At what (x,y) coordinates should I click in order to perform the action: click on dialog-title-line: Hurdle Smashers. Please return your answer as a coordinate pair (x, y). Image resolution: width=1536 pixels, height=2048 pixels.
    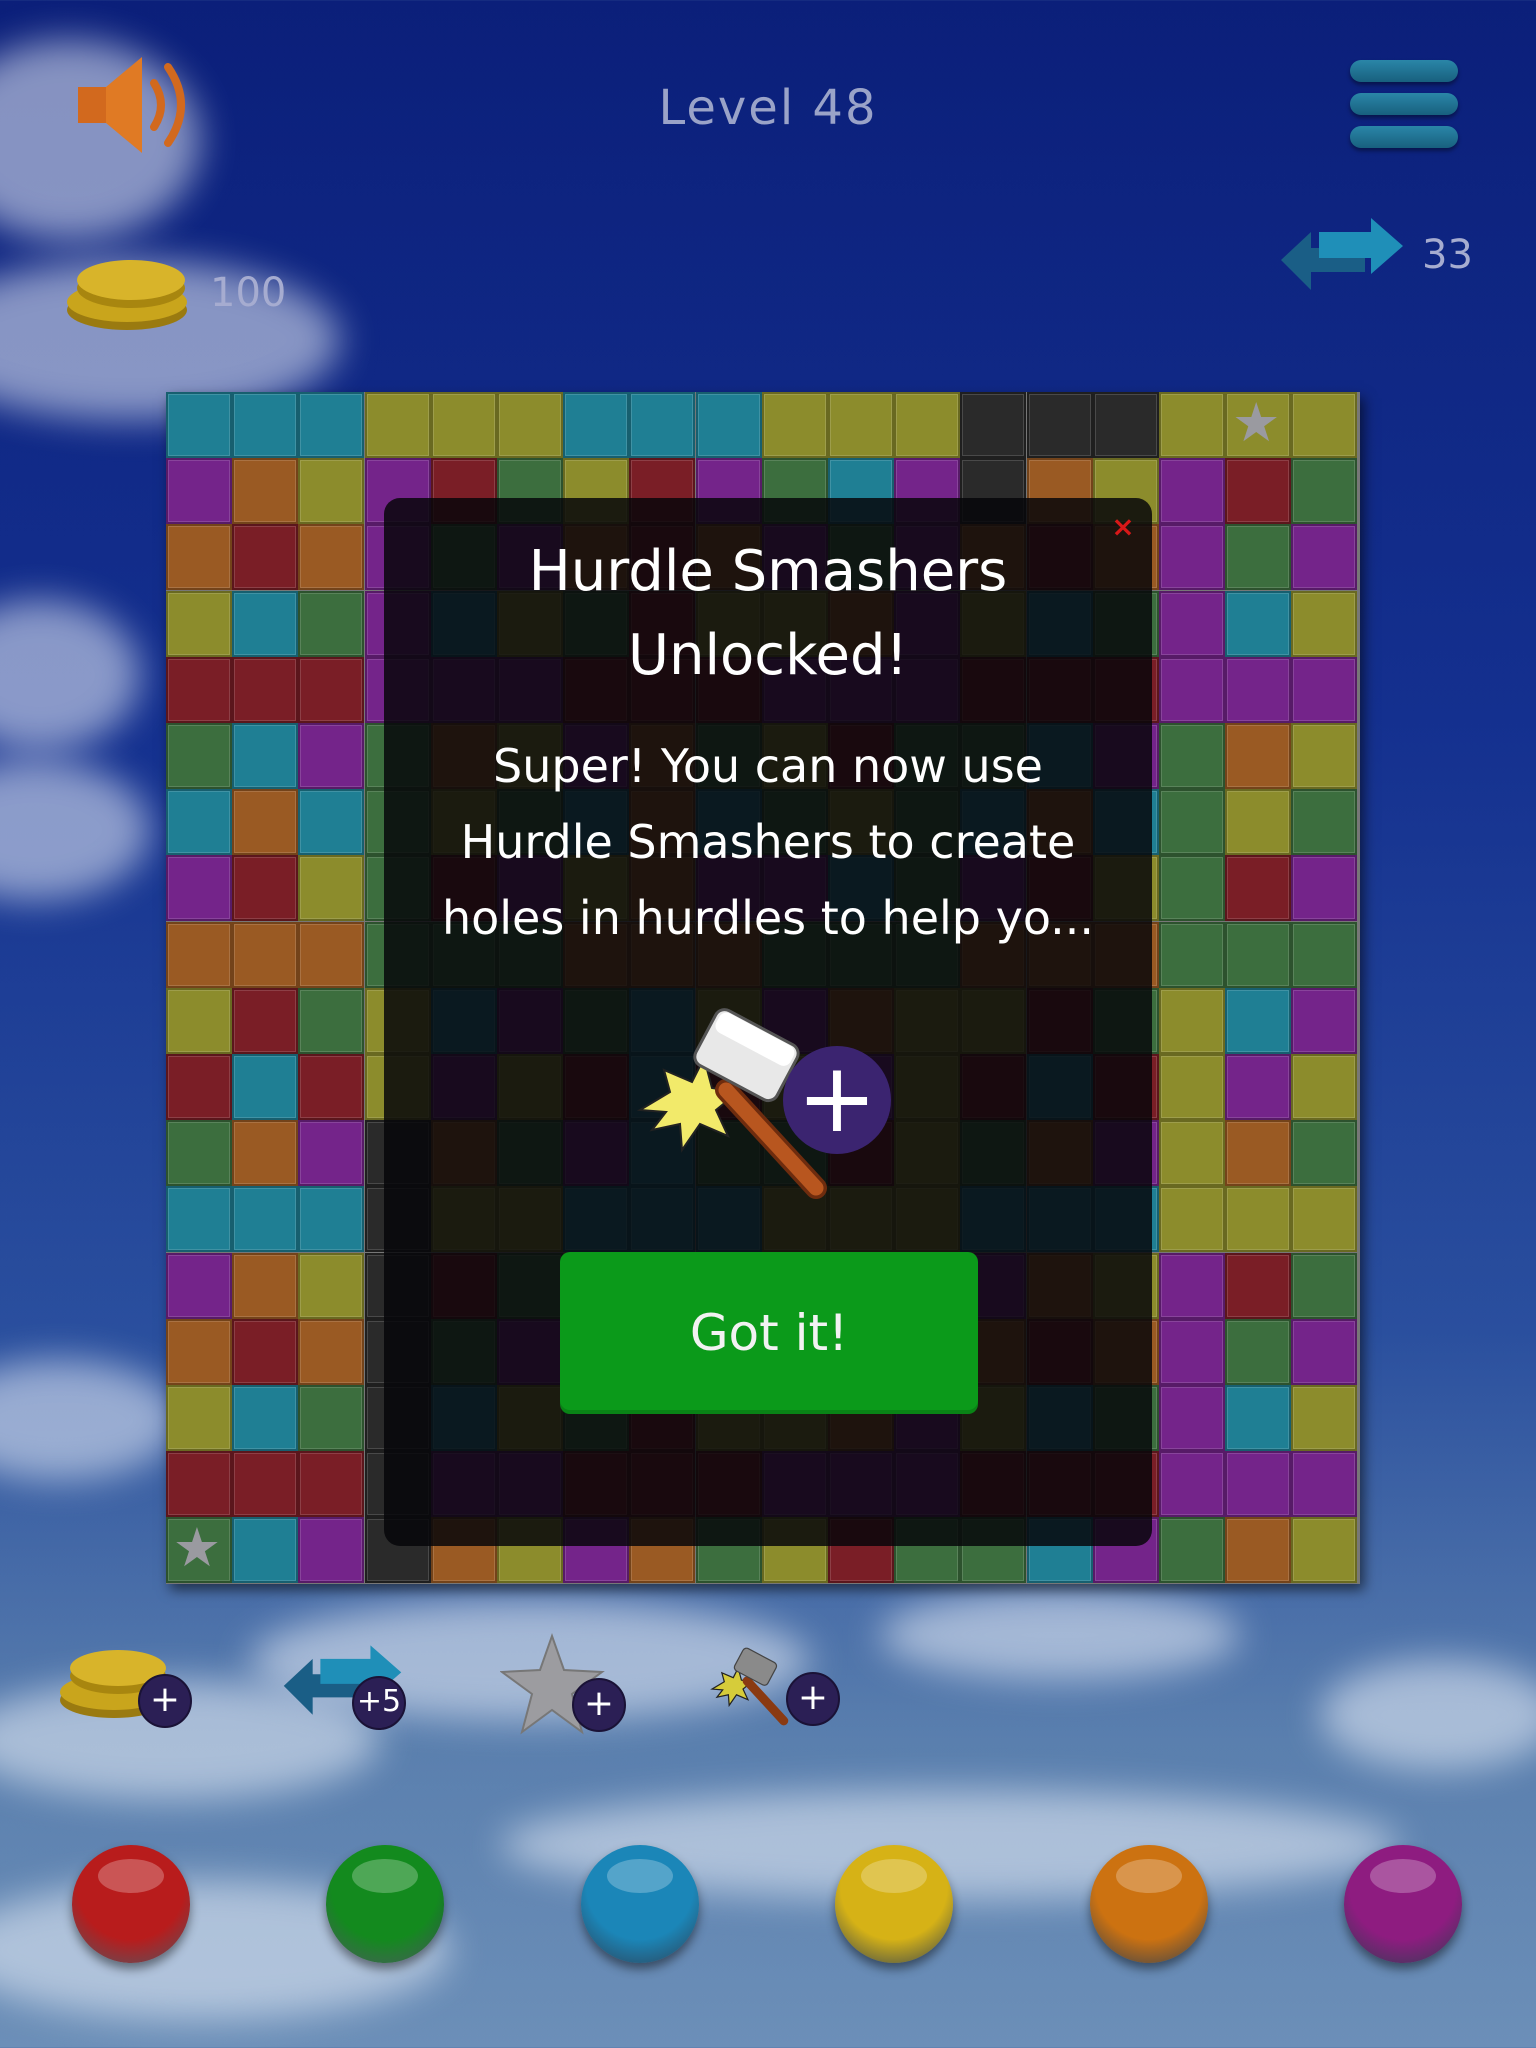
    Looking at the image, I should click on (768, 571).